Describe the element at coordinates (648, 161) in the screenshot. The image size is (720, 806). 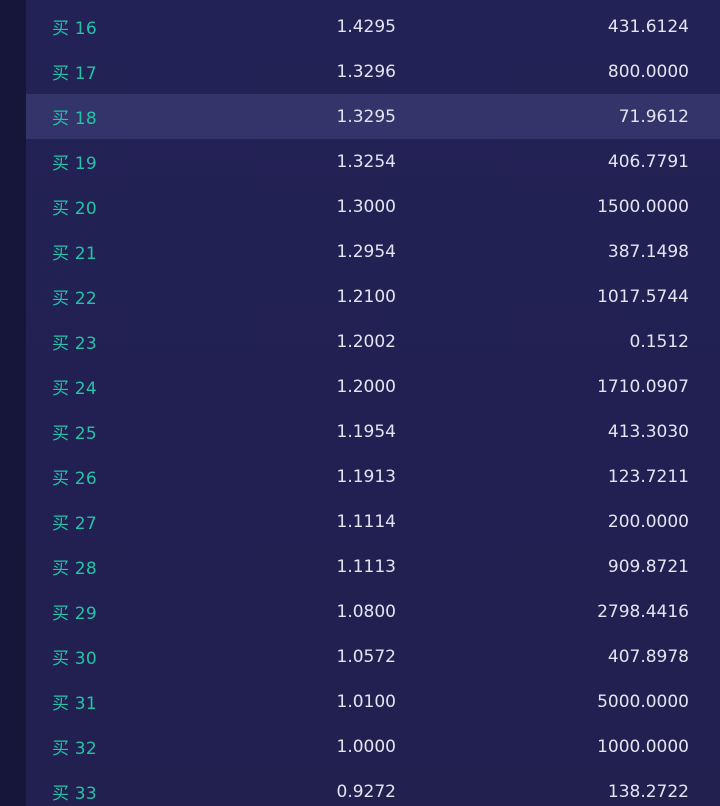
I see `order-amount: 406.7791` at that location.